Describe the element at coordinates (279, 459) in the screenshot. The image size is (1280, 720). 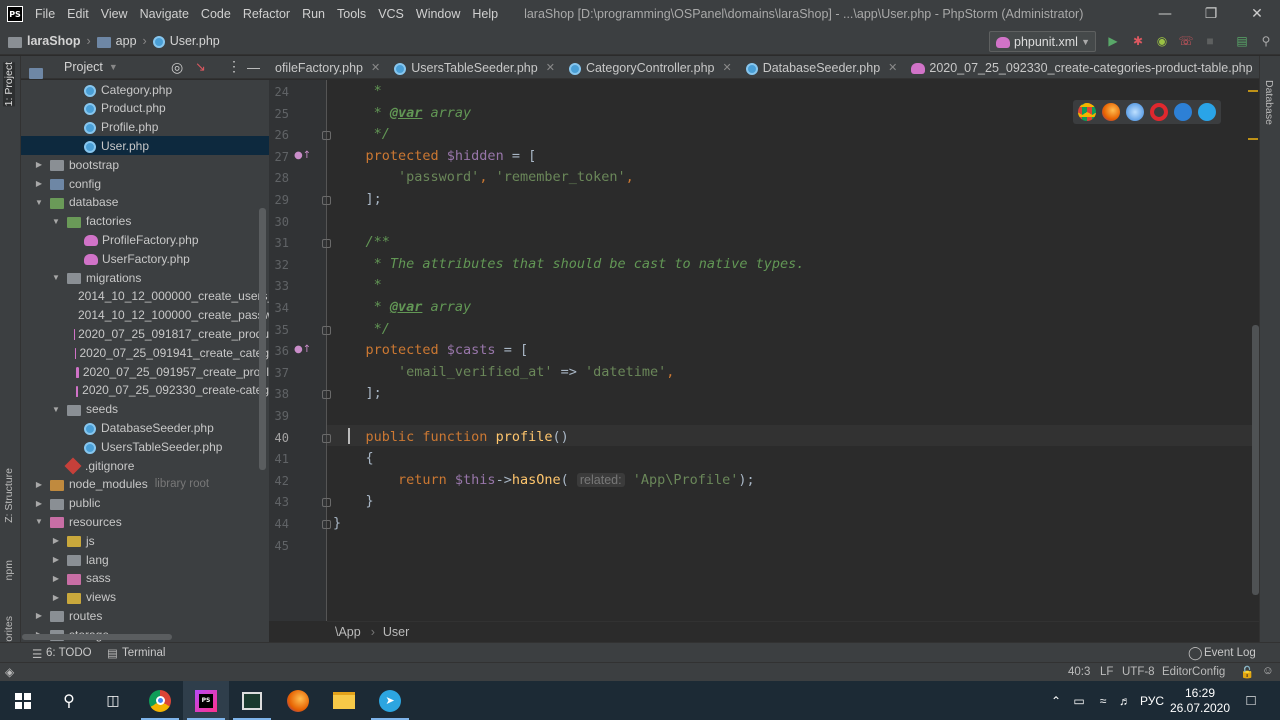
I see `line-number: 41` at that location.